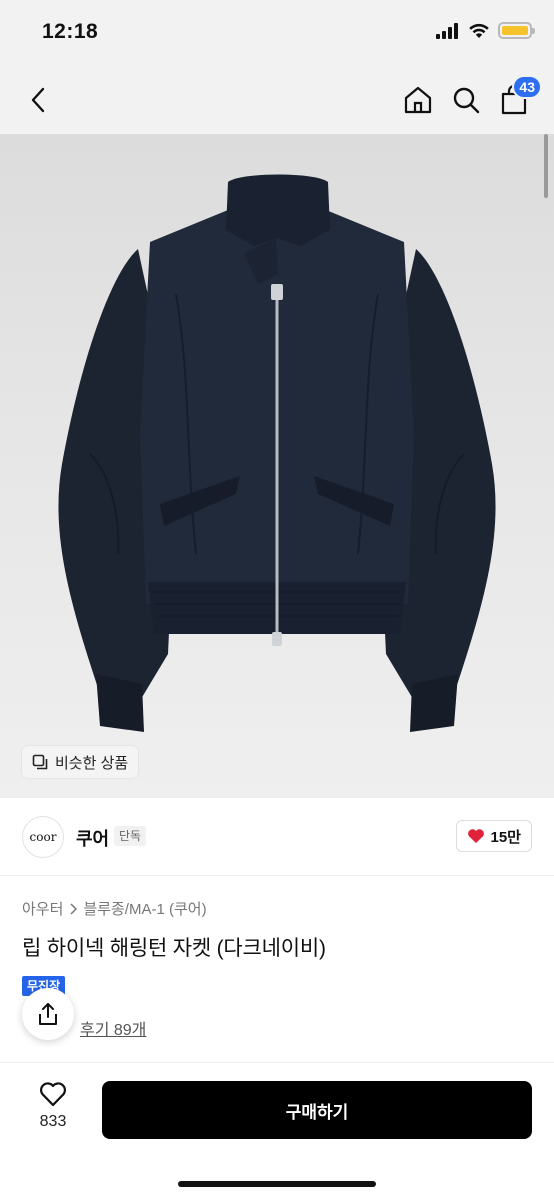 The image size is (554, 1200). What do you see at coordinates (74, 908) in the screenshot?
I see `chevron-right-icon` at bounding box center [74, 908].